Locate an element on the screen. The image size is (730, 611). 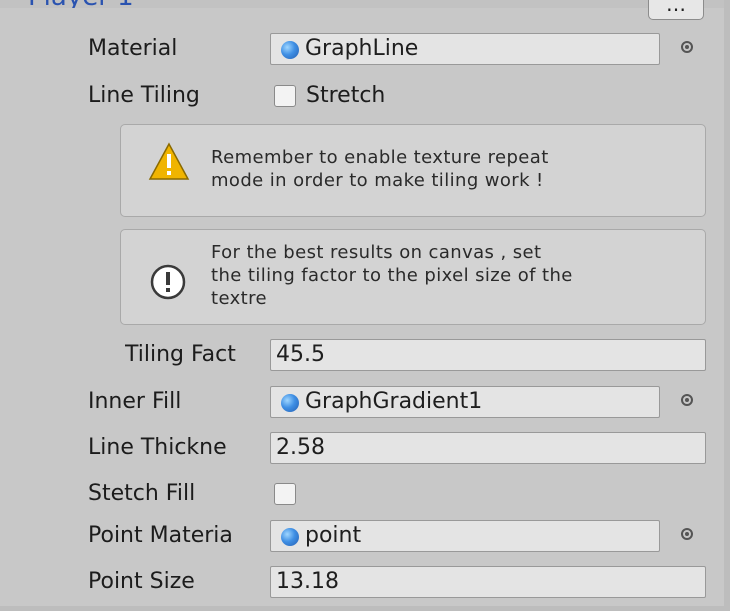
tiling-factor-row: Tiling Fact 45.5 is located at coordinates (365, 355).